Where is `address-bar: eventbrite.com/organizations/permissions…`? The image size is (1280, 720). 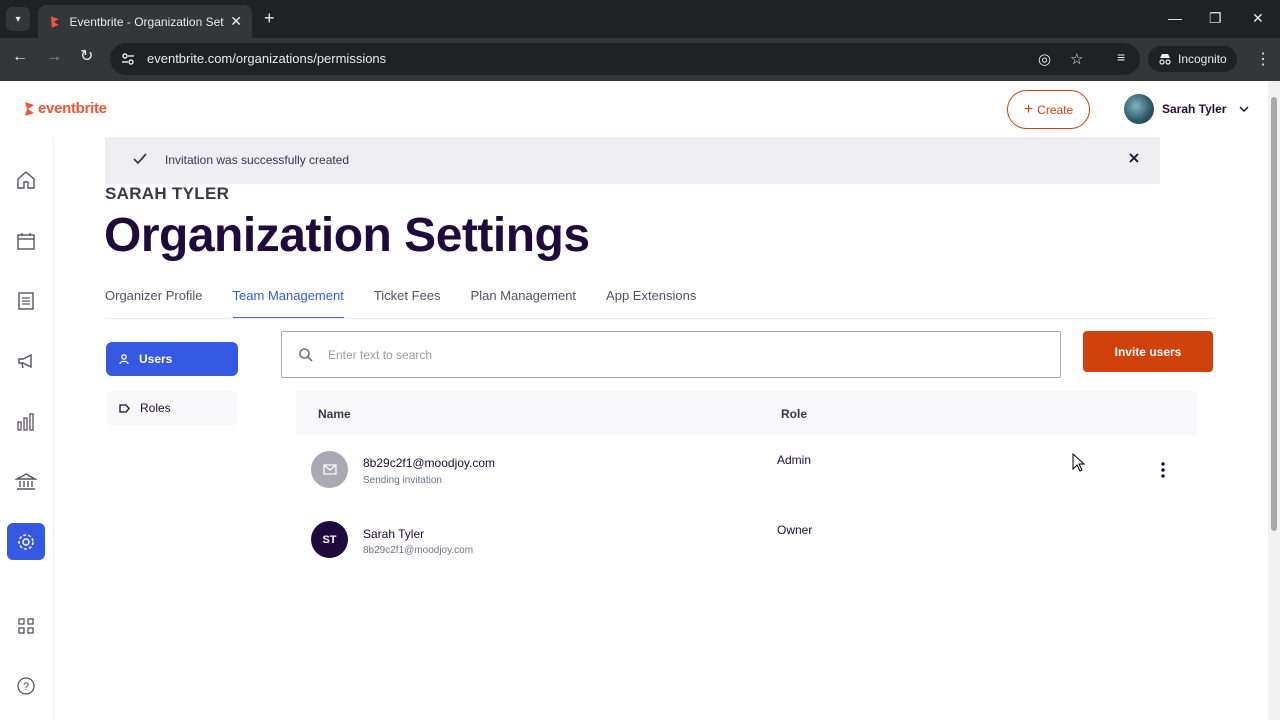 address-bar: eventbrite.com/organizations/permissions… is located at coordinates (625, 59).